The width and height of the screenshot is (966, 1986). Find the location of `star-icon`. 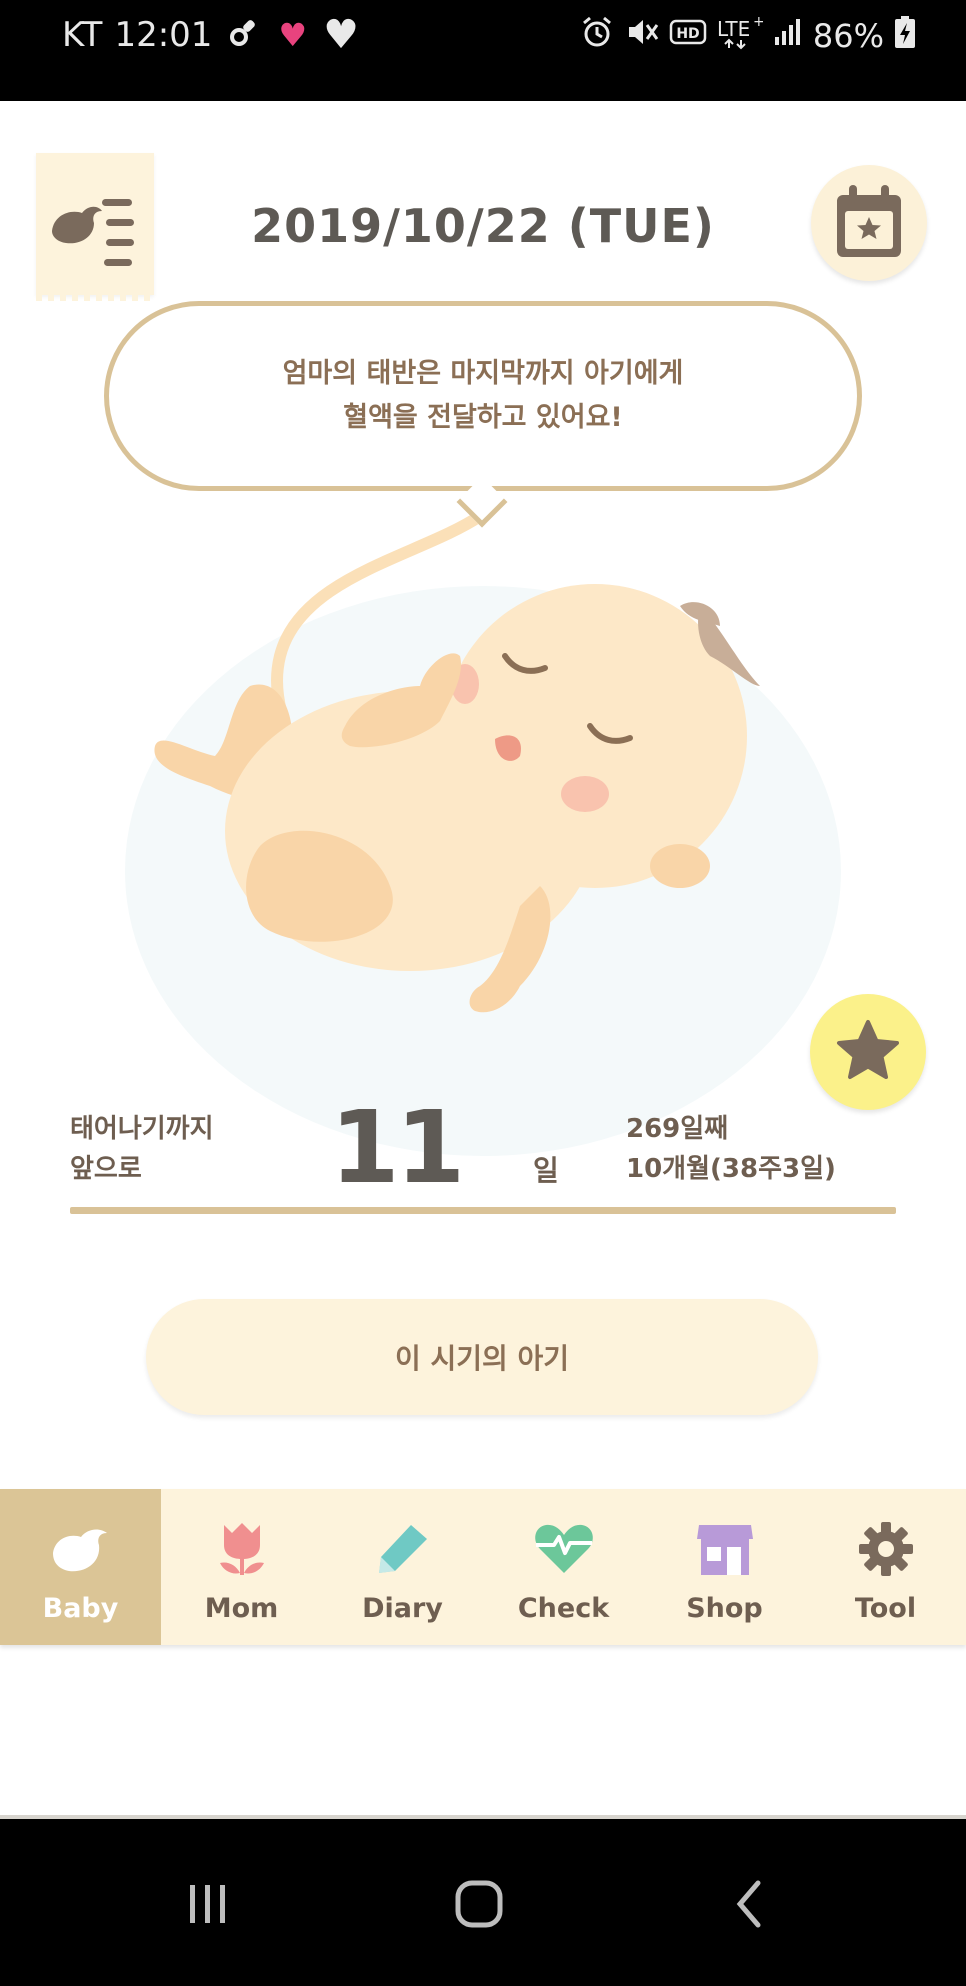

star-icon is located at coordinates (868, 1049).